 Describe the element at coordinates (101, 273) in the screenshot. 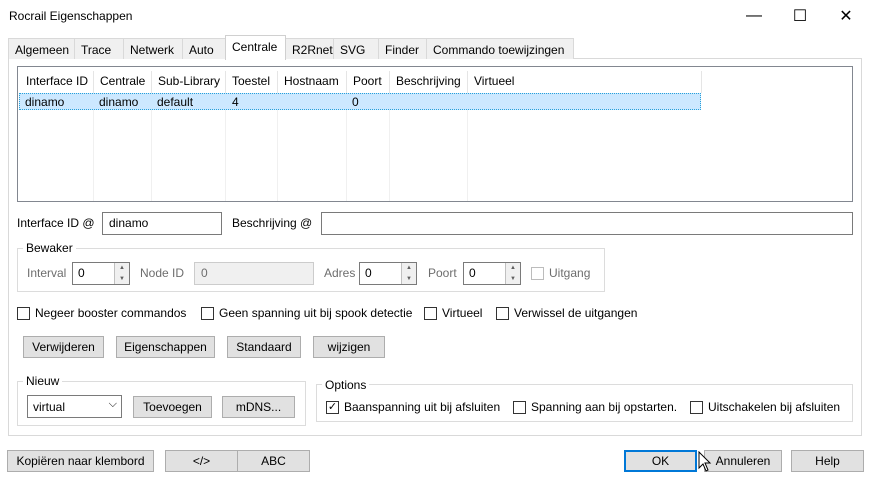

I see `interval-spinner: 0 ▲ ▼` at that location.